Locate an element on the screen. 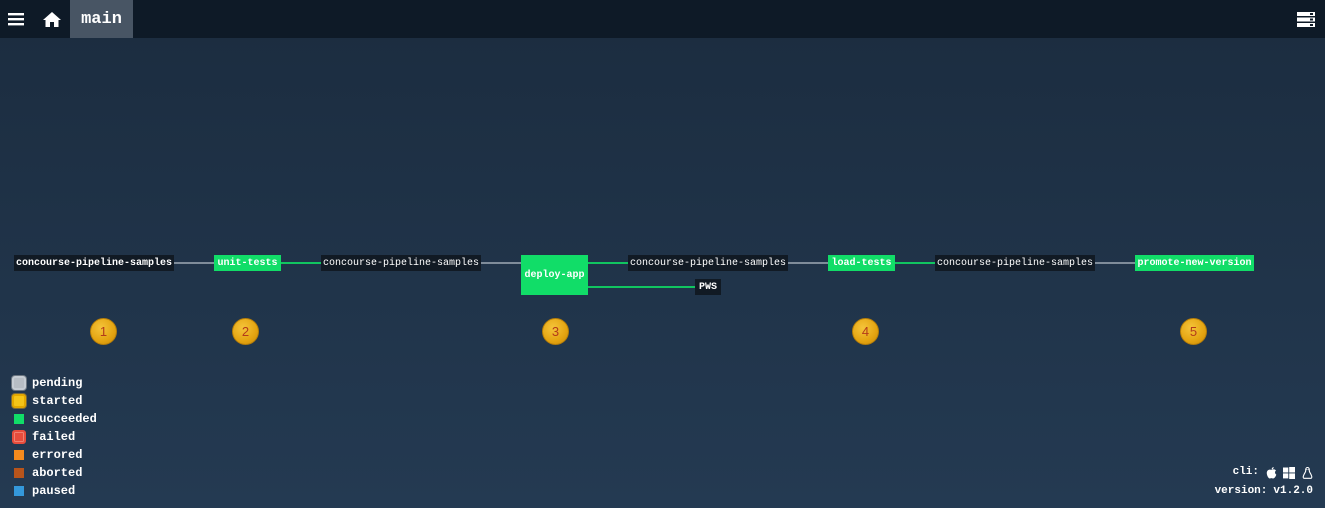 The height and width of the screenshot is (508, 1325). aborted-swatch-icon is located at coordinates (19, 473).